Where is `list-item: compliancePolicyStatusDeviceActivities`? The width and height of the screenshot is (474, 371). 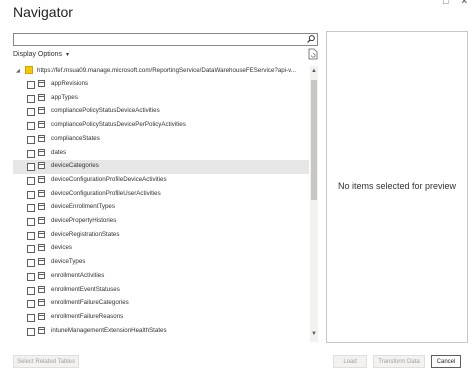 list-item: compliancePolicyStatusDeviceActivities is located at coordinates (161, 112).